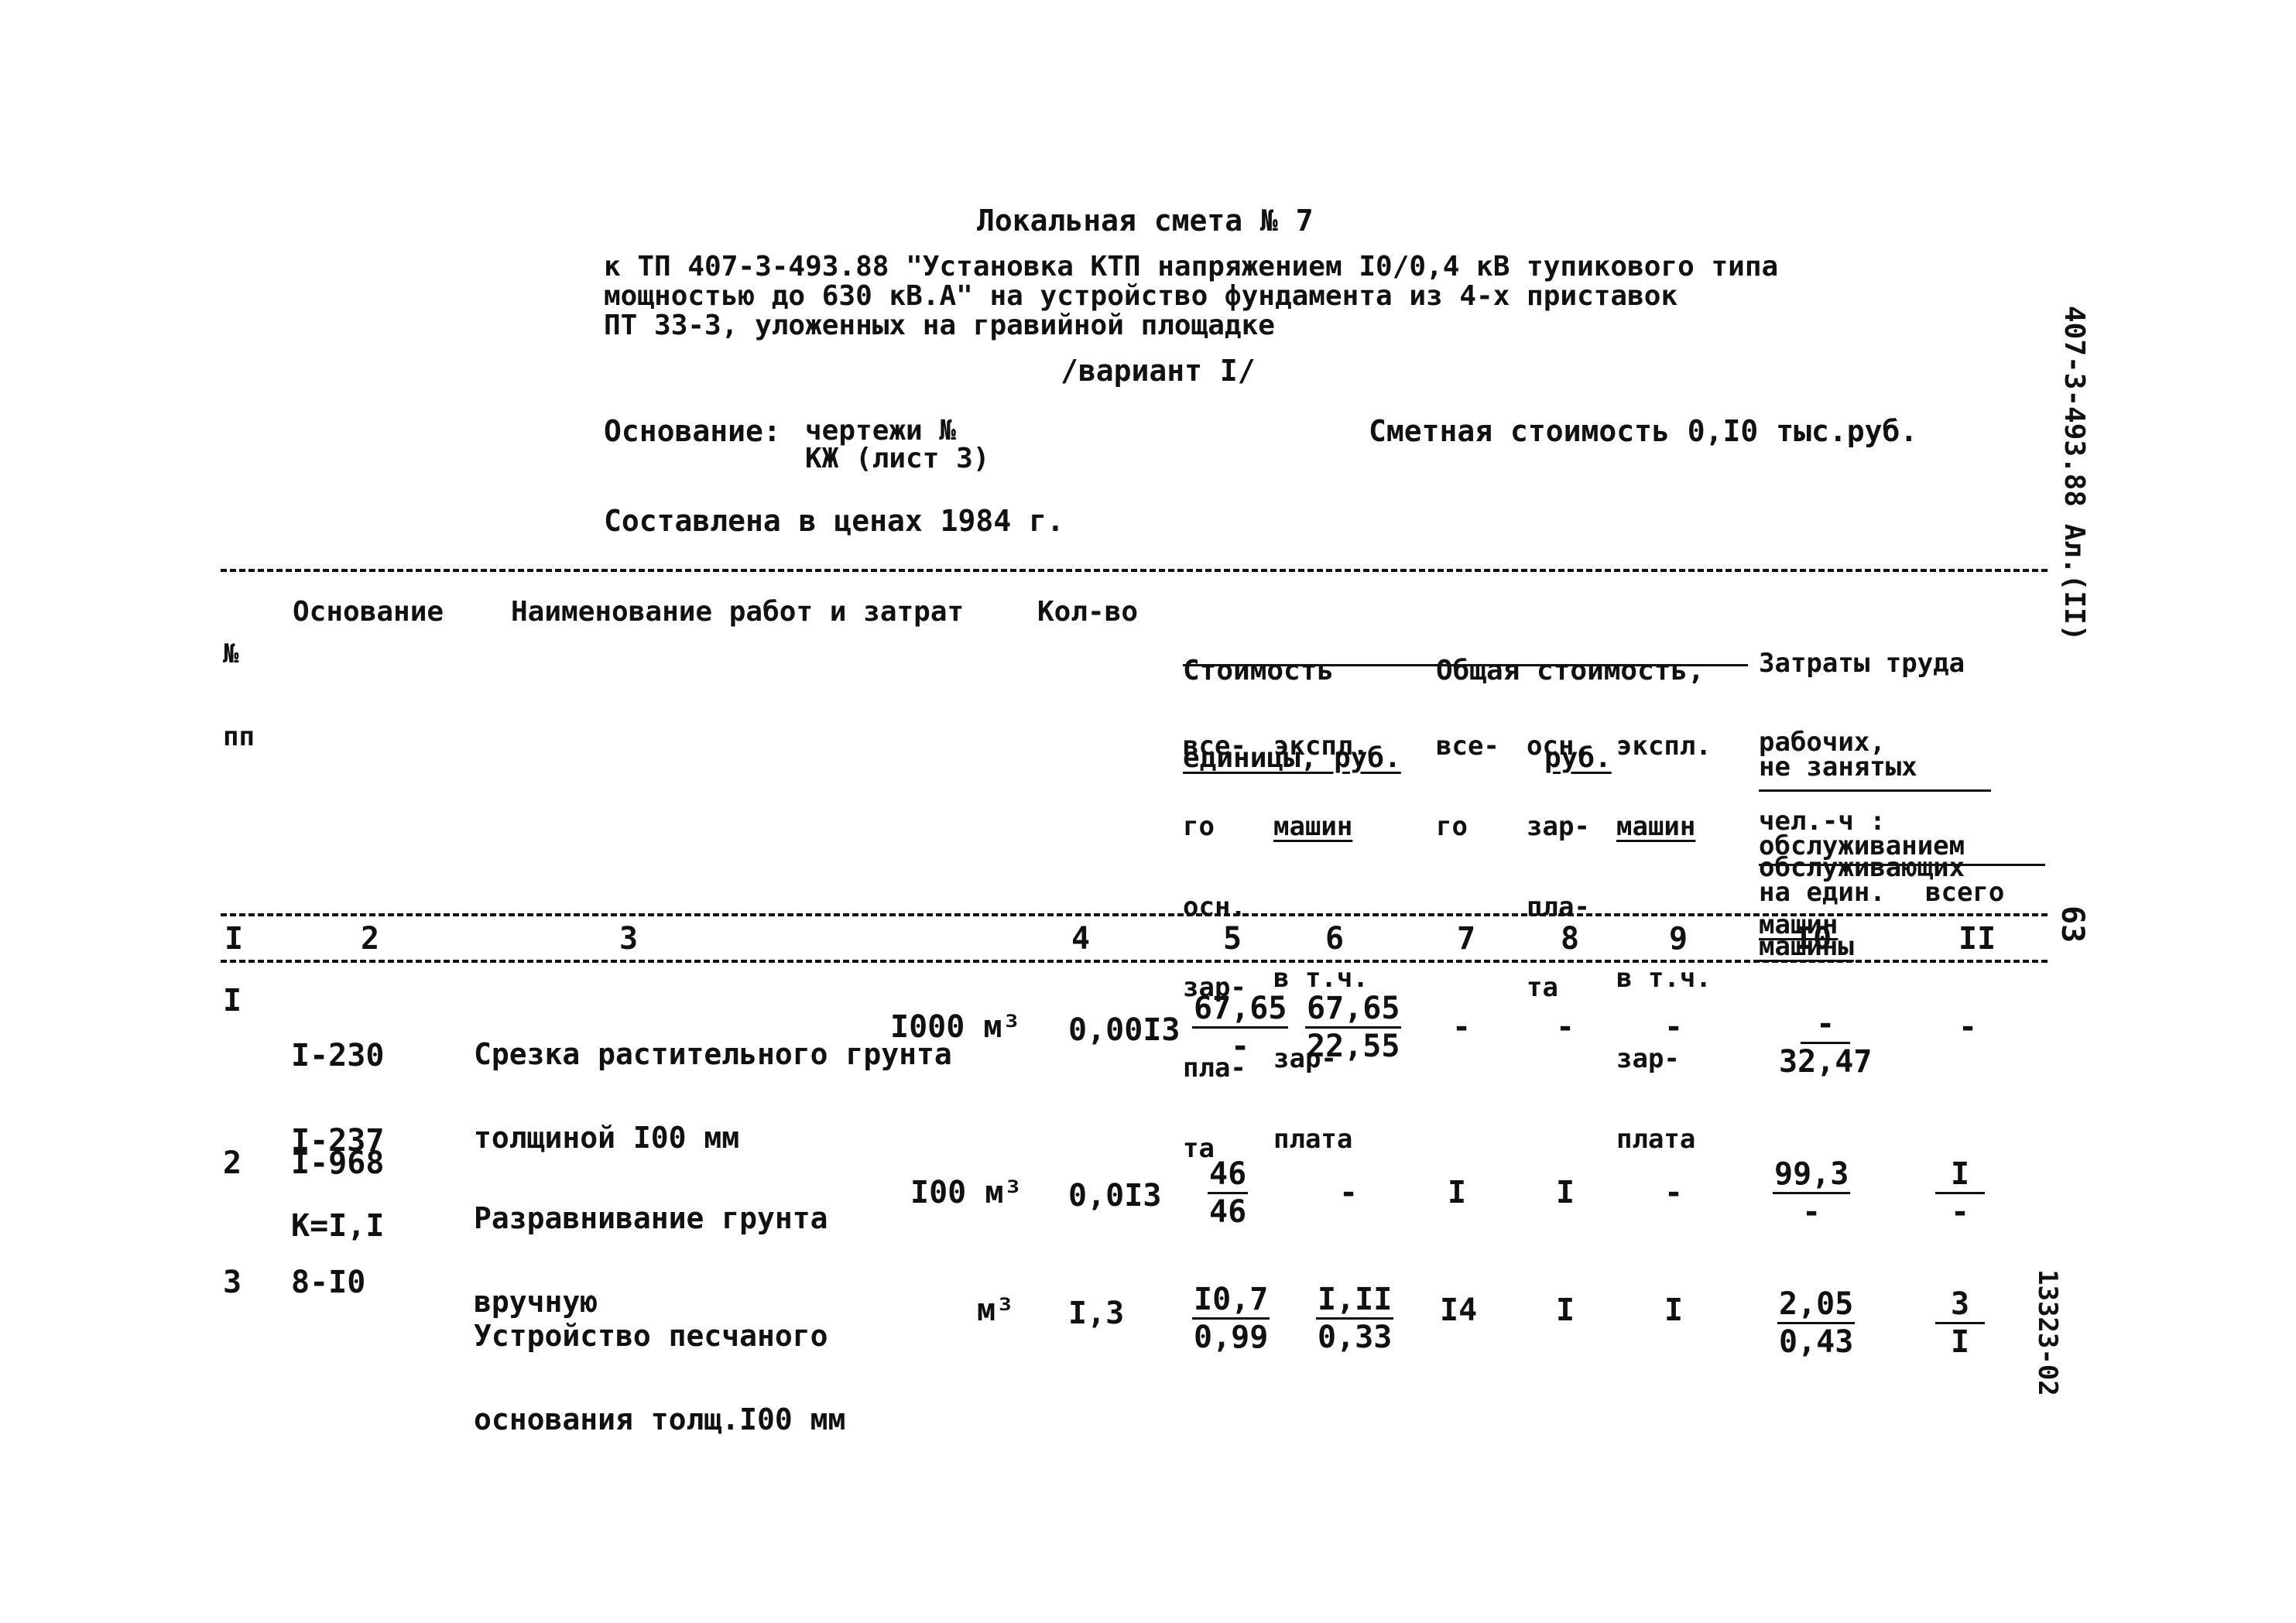 This screenshot has width=2296, height=1623. I want to click on value-bottom: 0,43, so click(1816, 1342).